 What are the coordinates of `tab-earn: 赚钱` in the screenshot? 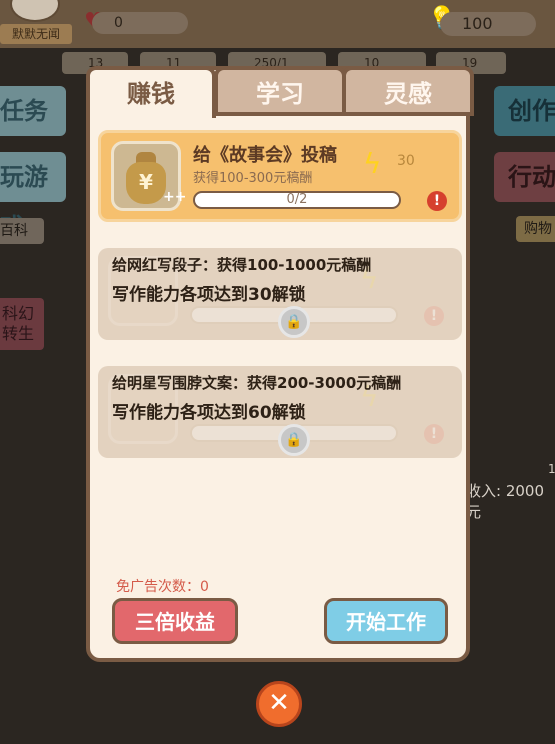 It's located at (151, 92).